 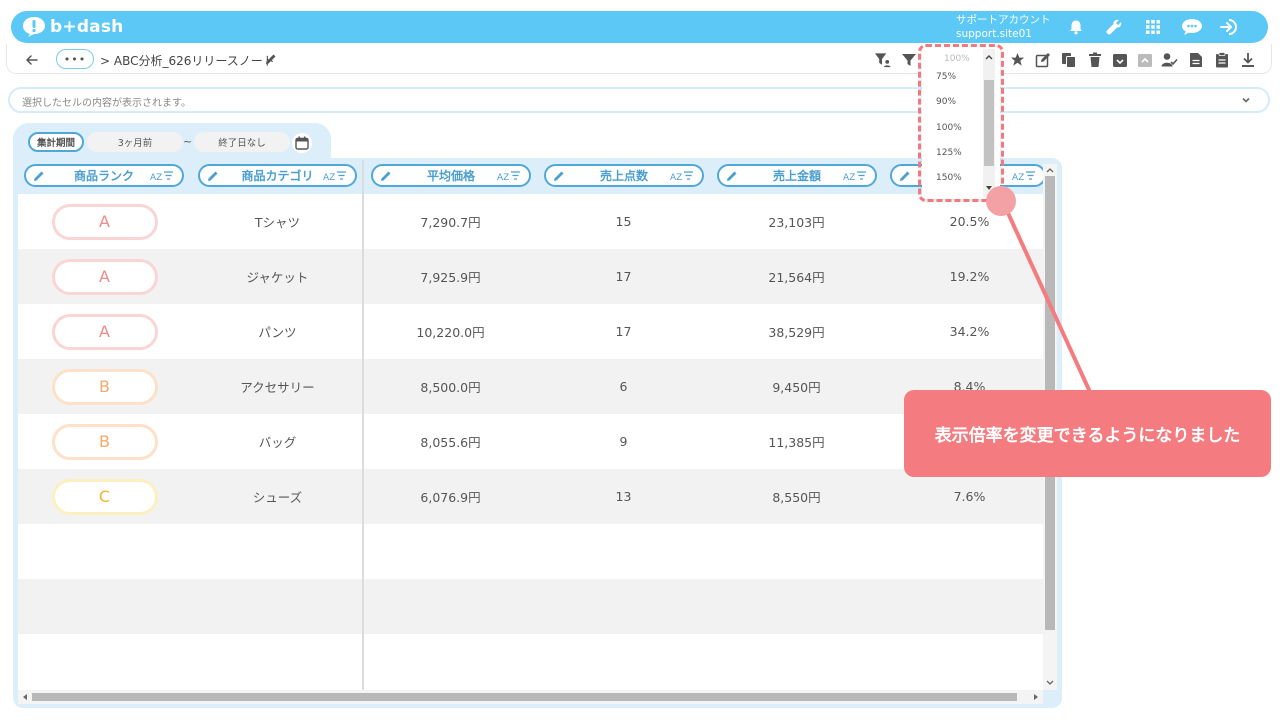 I want to click on cell-sales: 21,564円, so click(x=796, y=276).